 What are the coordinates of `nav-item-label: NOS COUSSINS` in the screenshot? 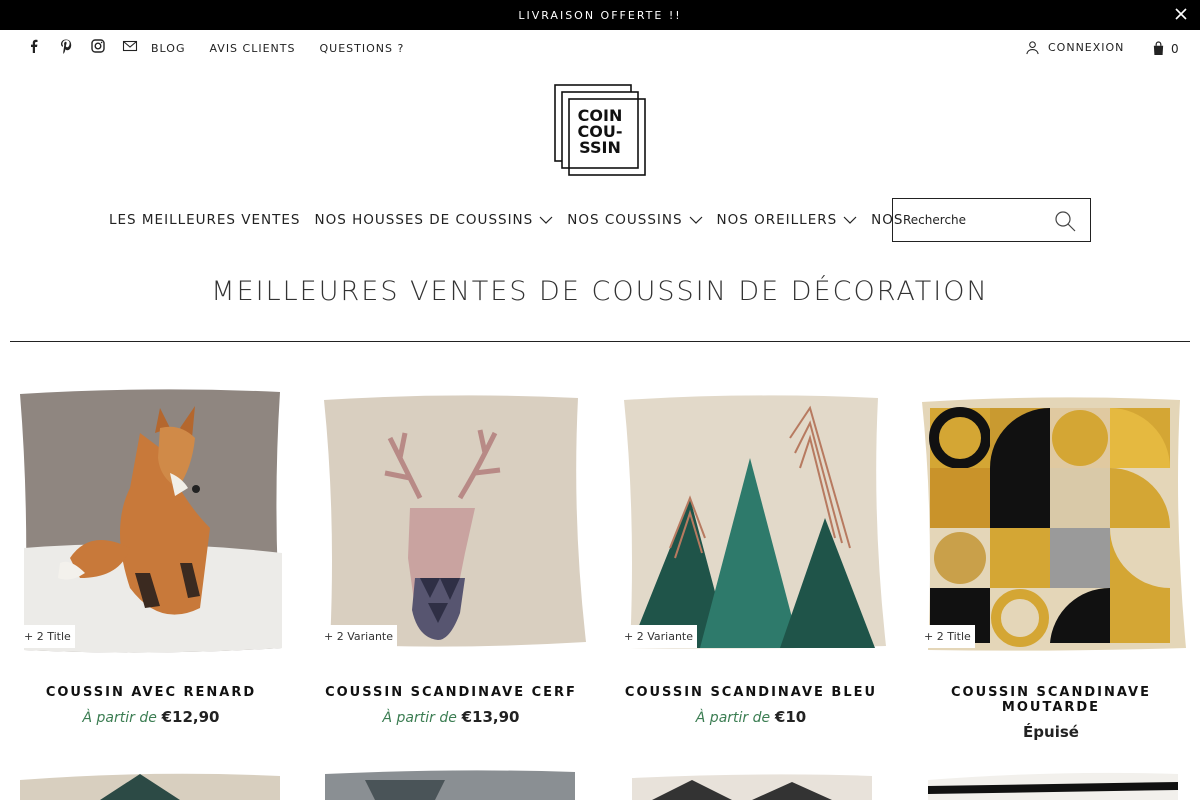 It's located at (625, 220).